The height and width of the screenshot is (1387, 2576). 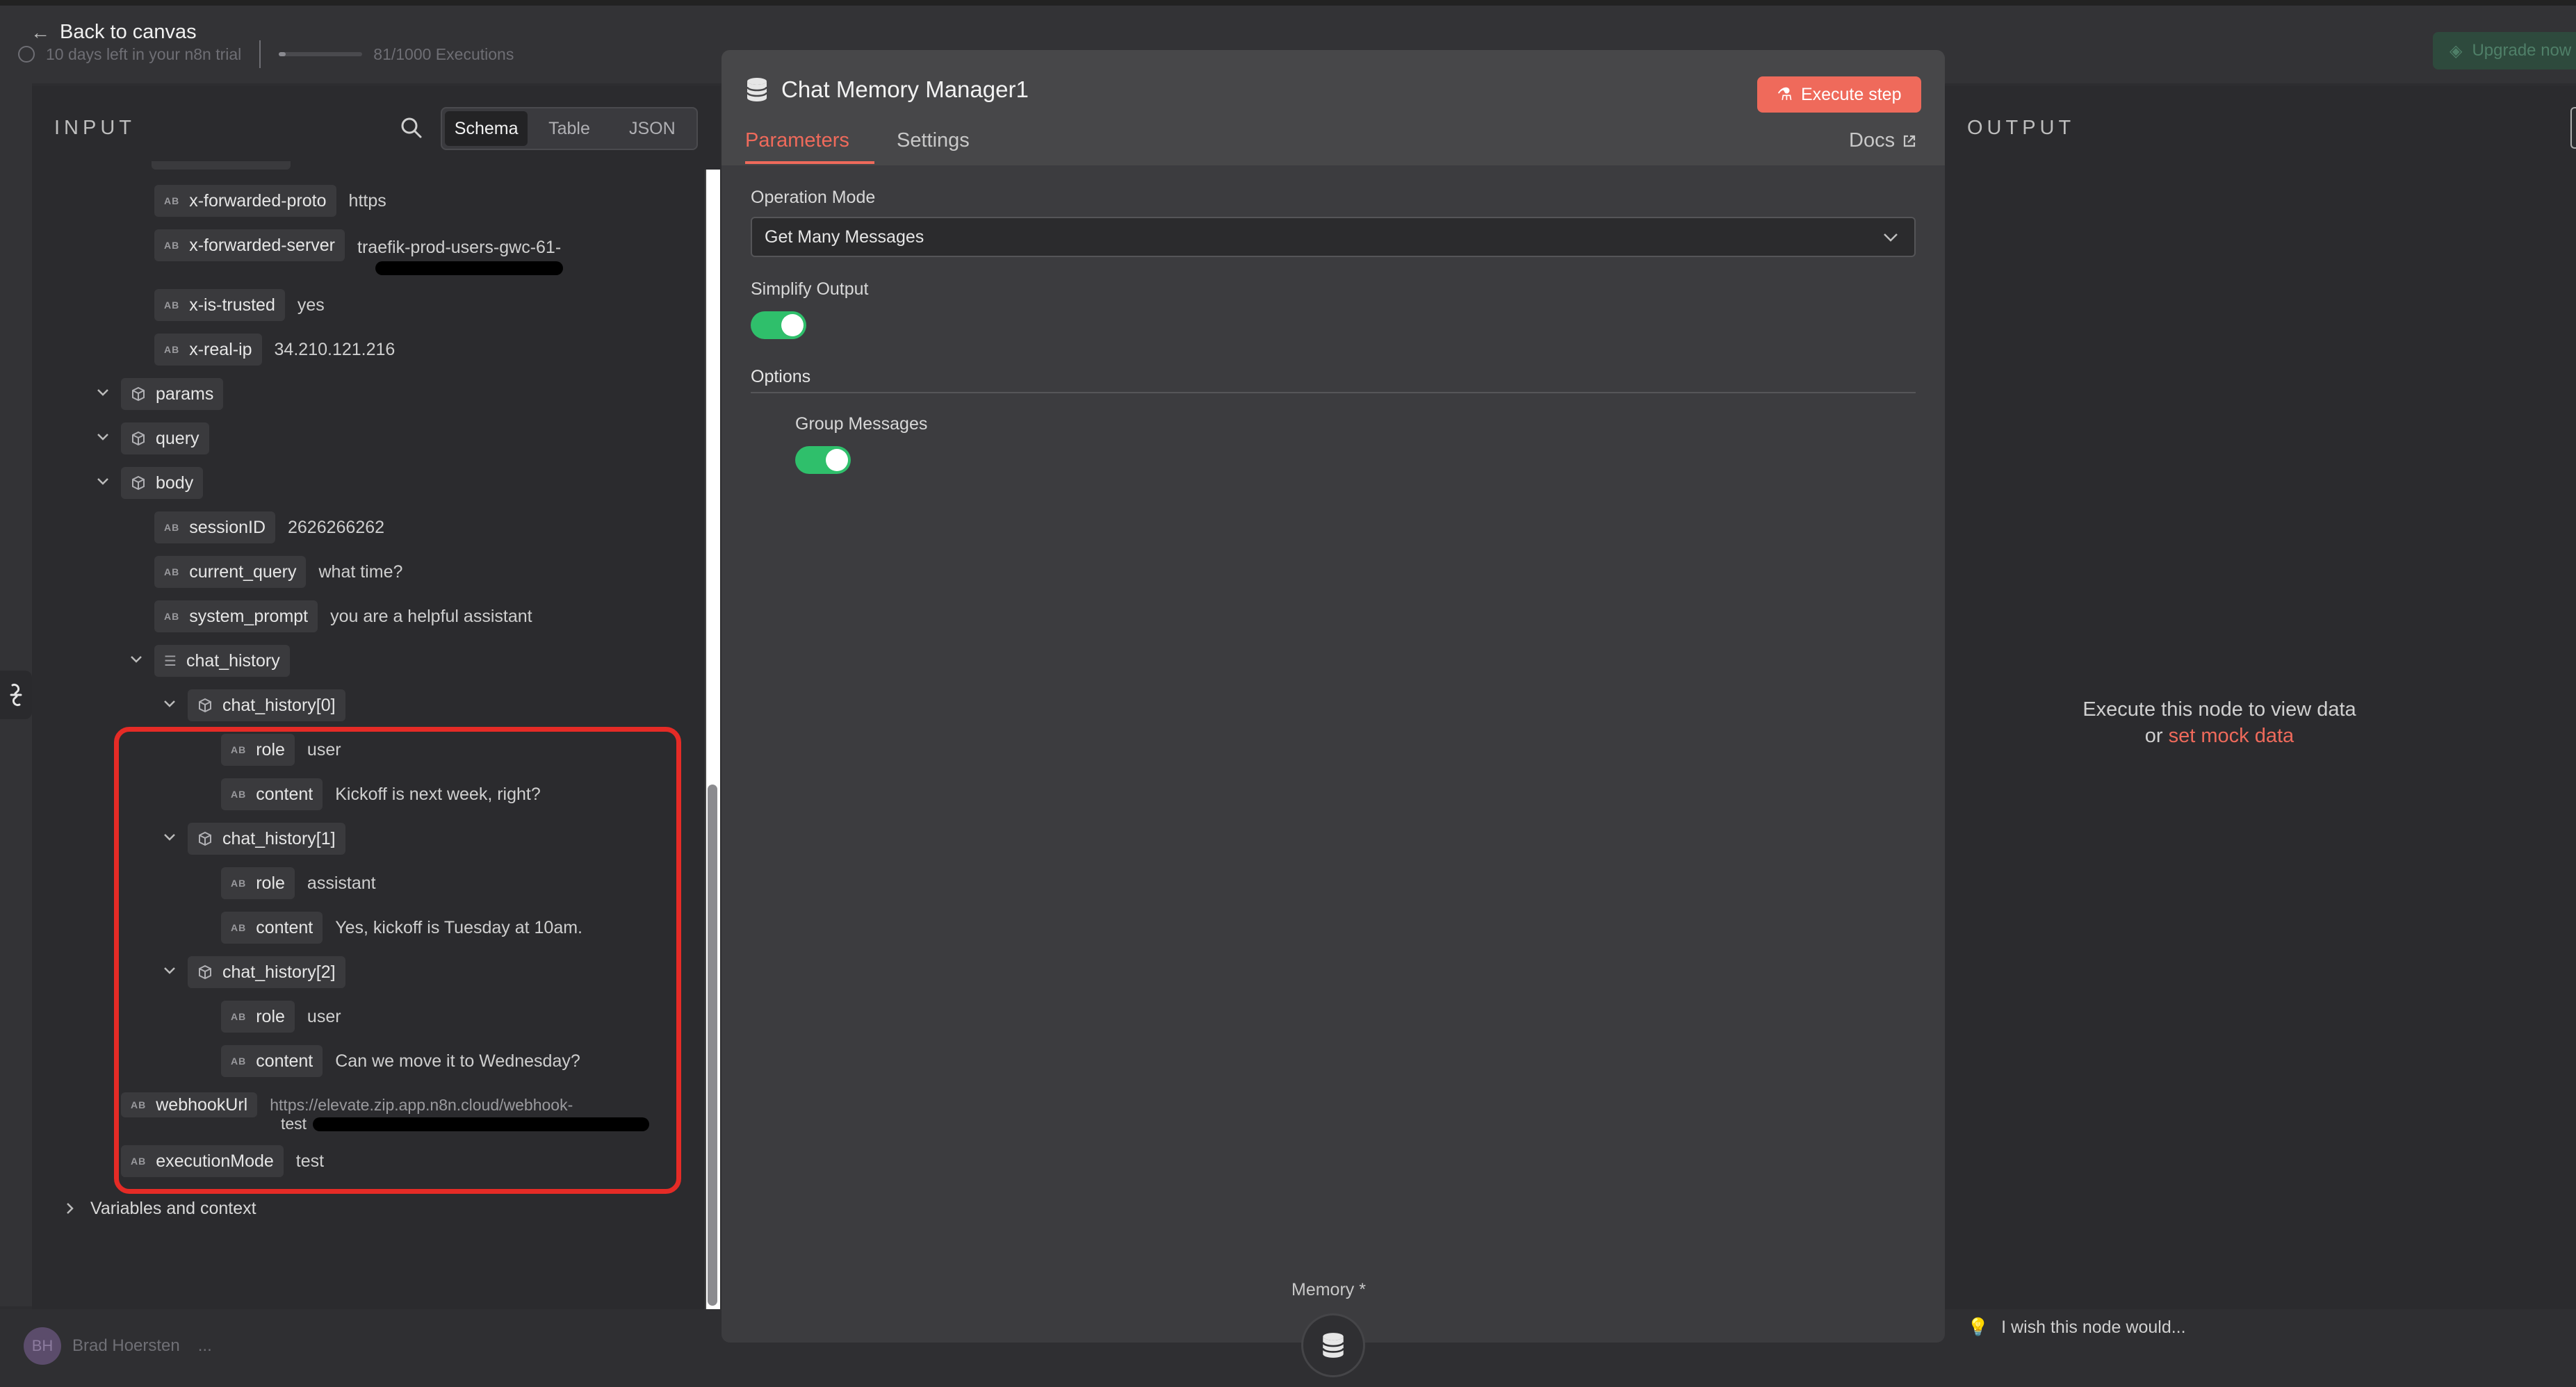 I want to click on node-title: Chat Memory Manager1, so click(x=905, y=89).